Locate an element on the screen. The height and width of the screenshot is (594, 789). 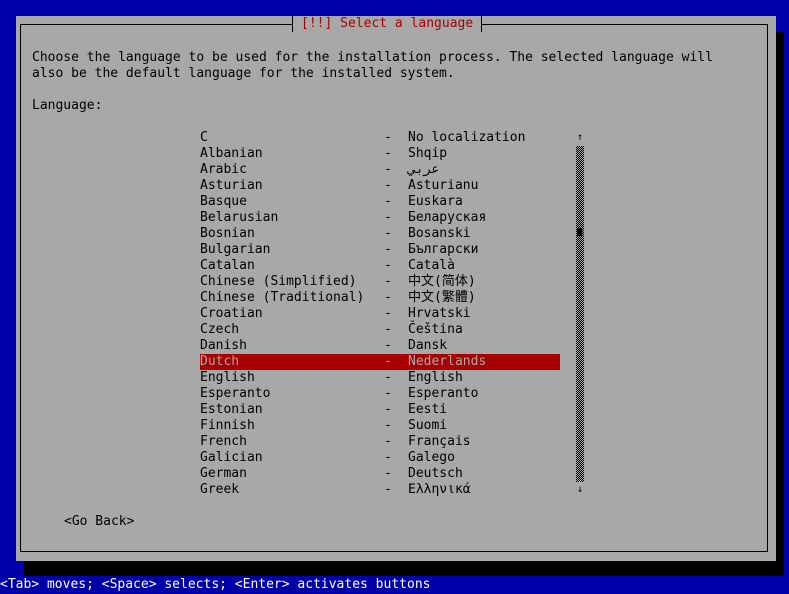
language-option: Bulgarian - Български is located at coordinates (380, 250).